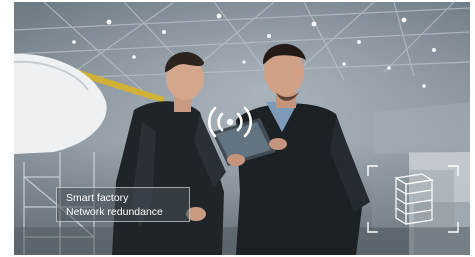 This screenshot has width=475, height=257. Describe the element at coordinates (97, 198) in the screenshot. I see `caption-line-1: Smart factory` at that location.